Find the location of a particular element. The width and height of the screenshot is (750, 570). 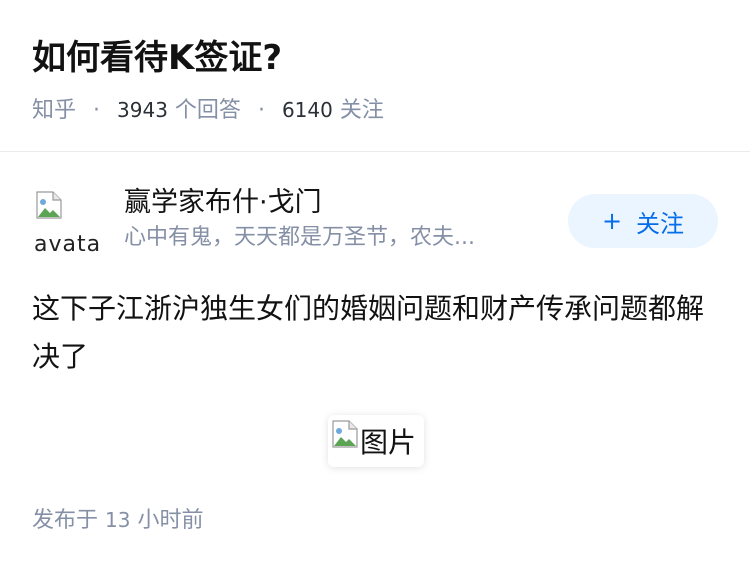

publish-number: 13 is located at coordinates (118, 520).